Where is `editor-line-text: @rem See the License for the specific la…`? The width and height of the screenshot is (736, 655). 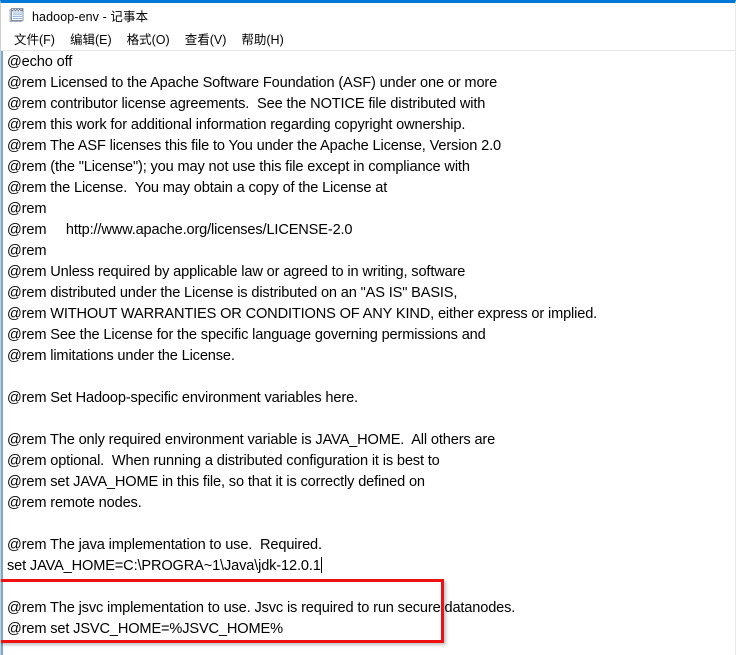
editor-line-text: @rem See the License for the specific la… is located at coordinates (246, 335).